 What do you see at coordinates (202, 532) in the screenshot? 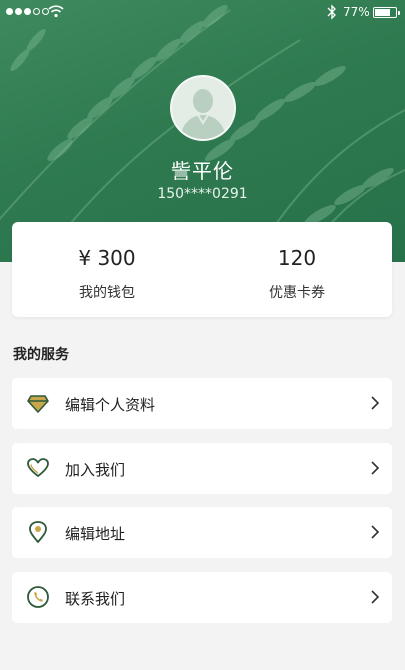
I see `menu-item-edit-address: 编辑地址` at bounding box center [202, 532].